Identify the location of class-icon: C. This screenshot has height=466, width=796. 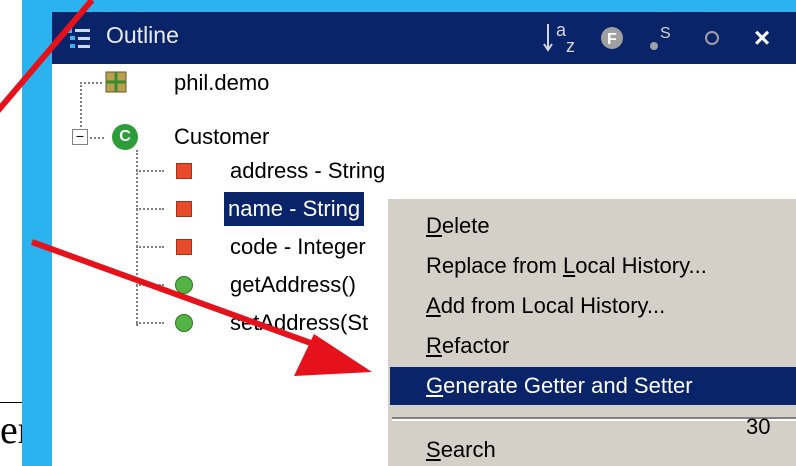
(125, 137).